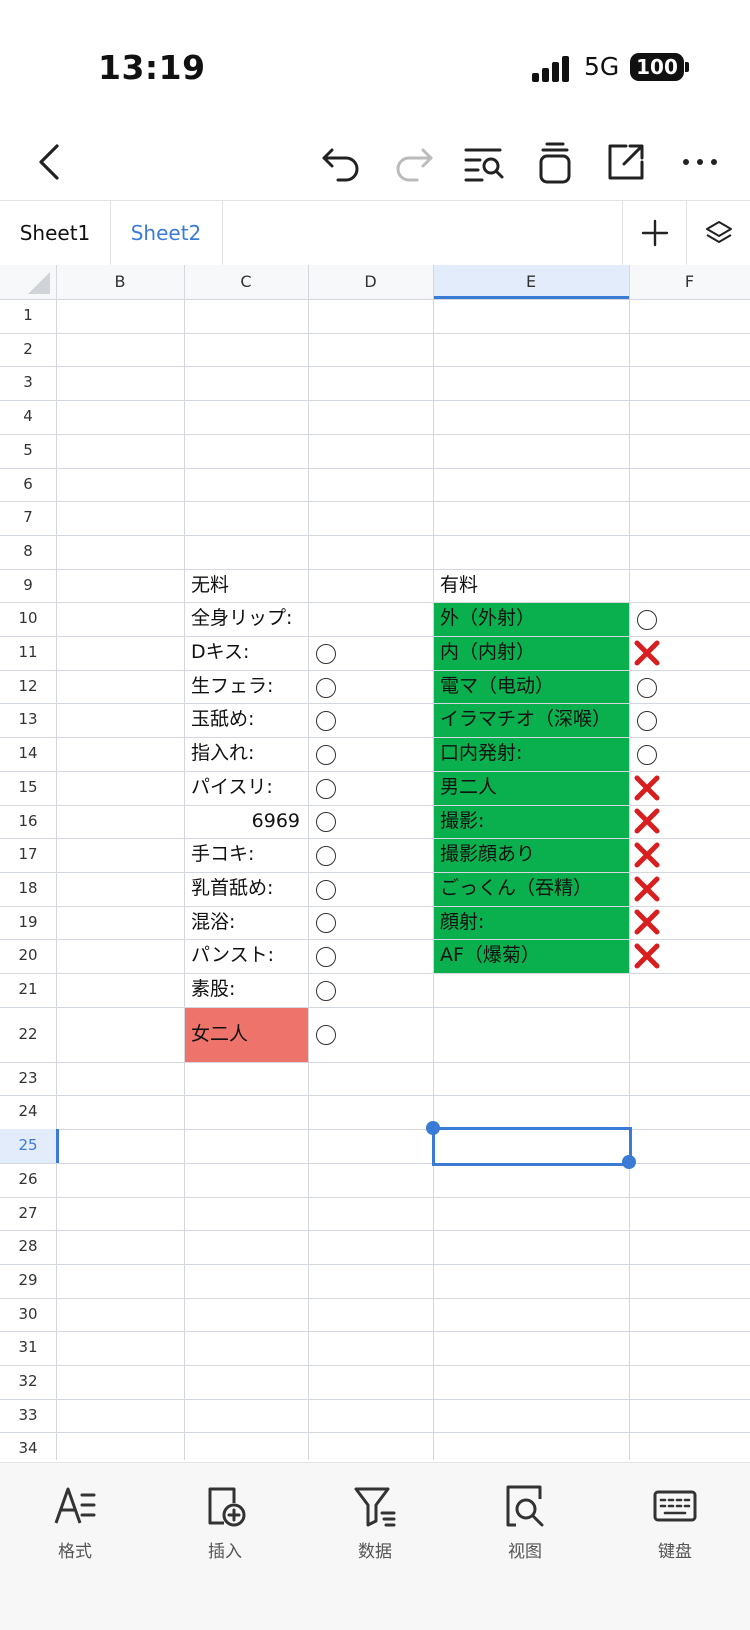 This screenshot has height=1630, width=750. What do you see at coordinates (232, 956) in the screenshot?
I see `free-item-label: パンスト:` at bounding box center [232, 956].